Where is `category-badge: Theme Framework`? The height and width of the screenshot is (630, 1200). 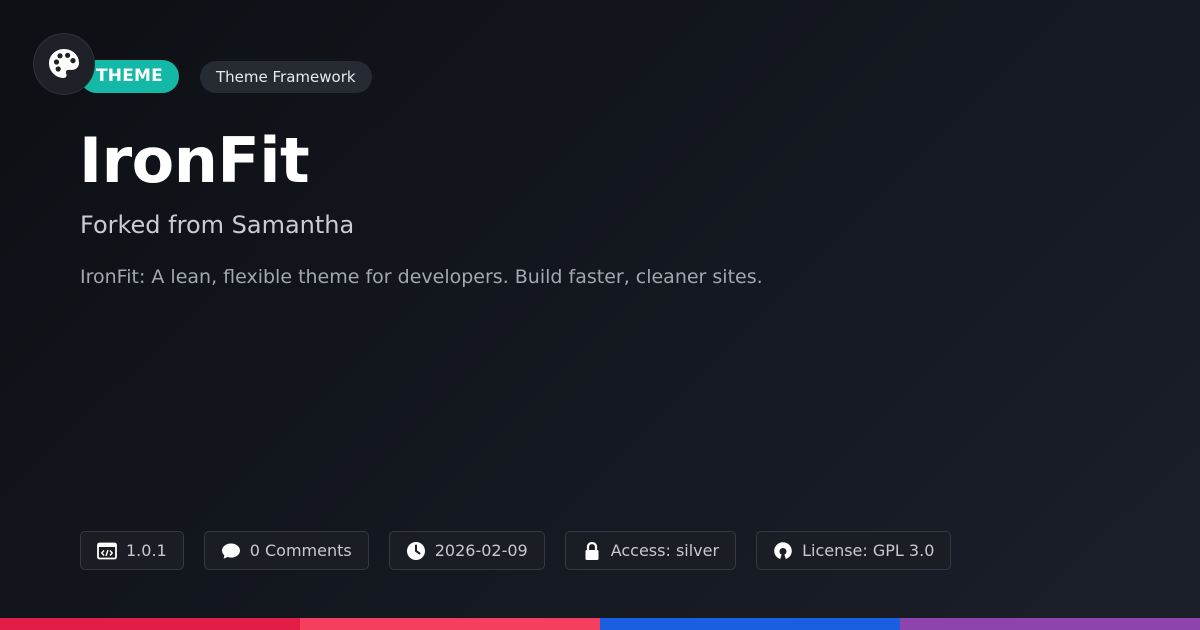 category-badge: Theme Framework is located at coordinates (286, 77).